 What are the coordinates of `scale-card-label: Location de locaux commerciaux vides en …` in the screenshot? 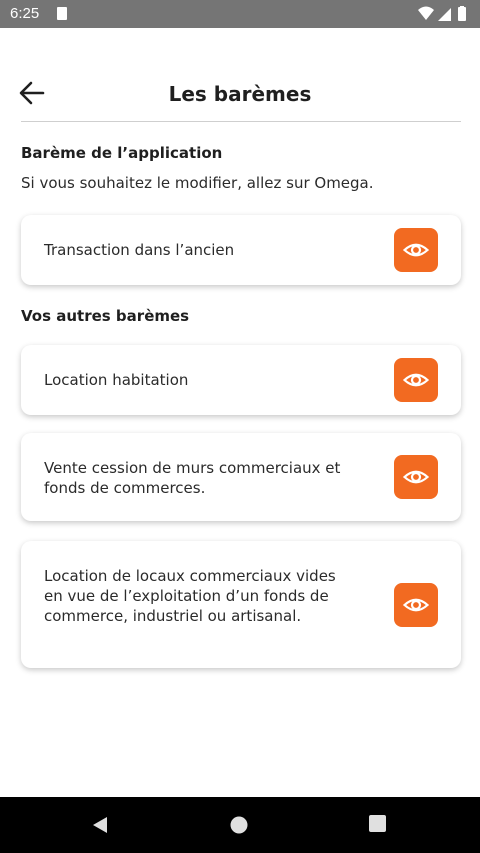 It's located at (190, 596).